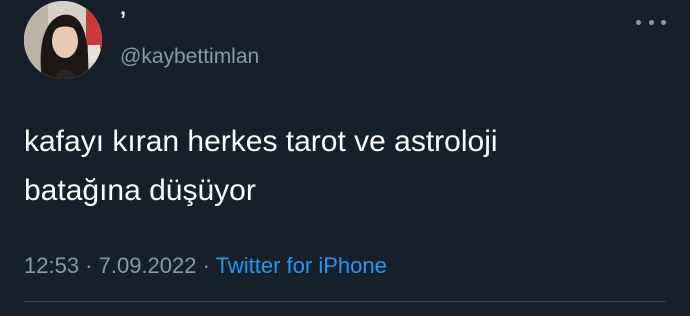  What do you see at coordinates (148, 265) in the screenshot?
I see `tweet-date: 7.09.2022` at bounding box center [148, 265].